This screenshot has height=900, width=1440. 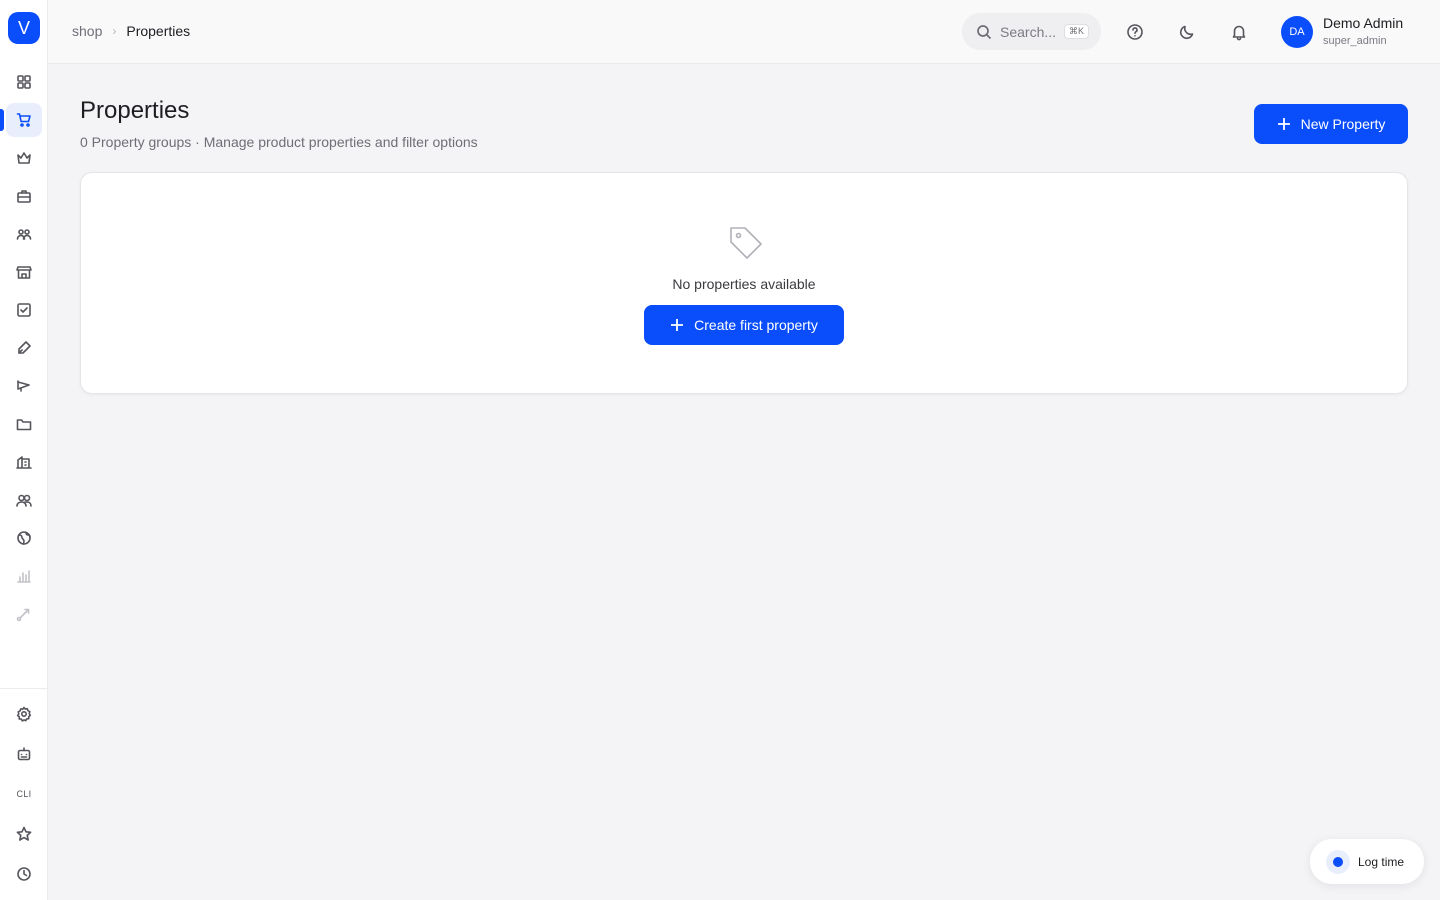 What do you see at coordinates (24, 386) in the screenshot?
I see `megaphone-icon` at bounding box center [24, 386].